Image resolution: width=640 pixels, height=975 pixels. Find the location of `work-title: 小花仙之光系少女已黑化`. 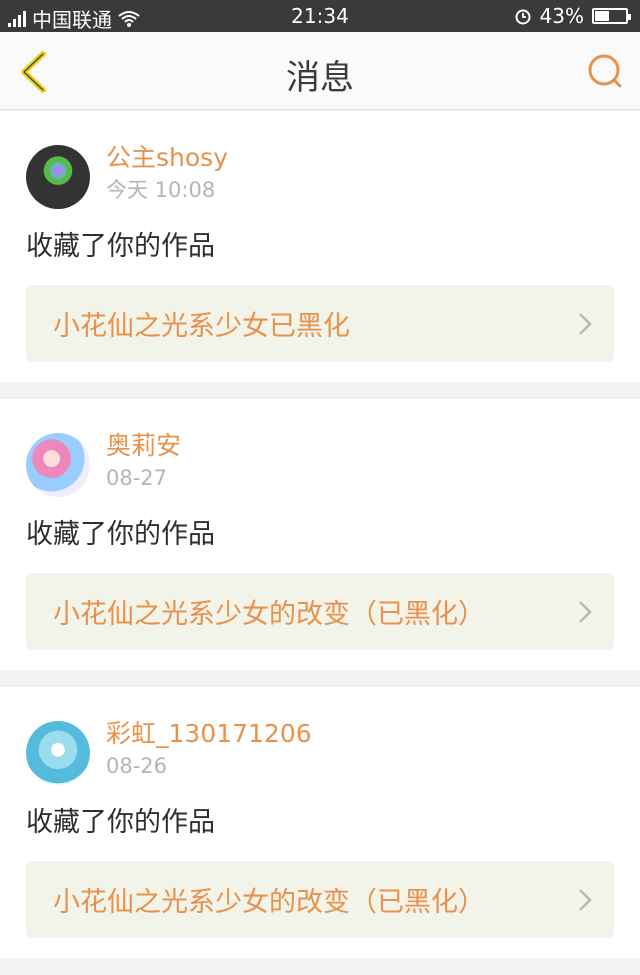

work-title: 小花仙之光系少女已黑化 is located at coordinates (201, 326).